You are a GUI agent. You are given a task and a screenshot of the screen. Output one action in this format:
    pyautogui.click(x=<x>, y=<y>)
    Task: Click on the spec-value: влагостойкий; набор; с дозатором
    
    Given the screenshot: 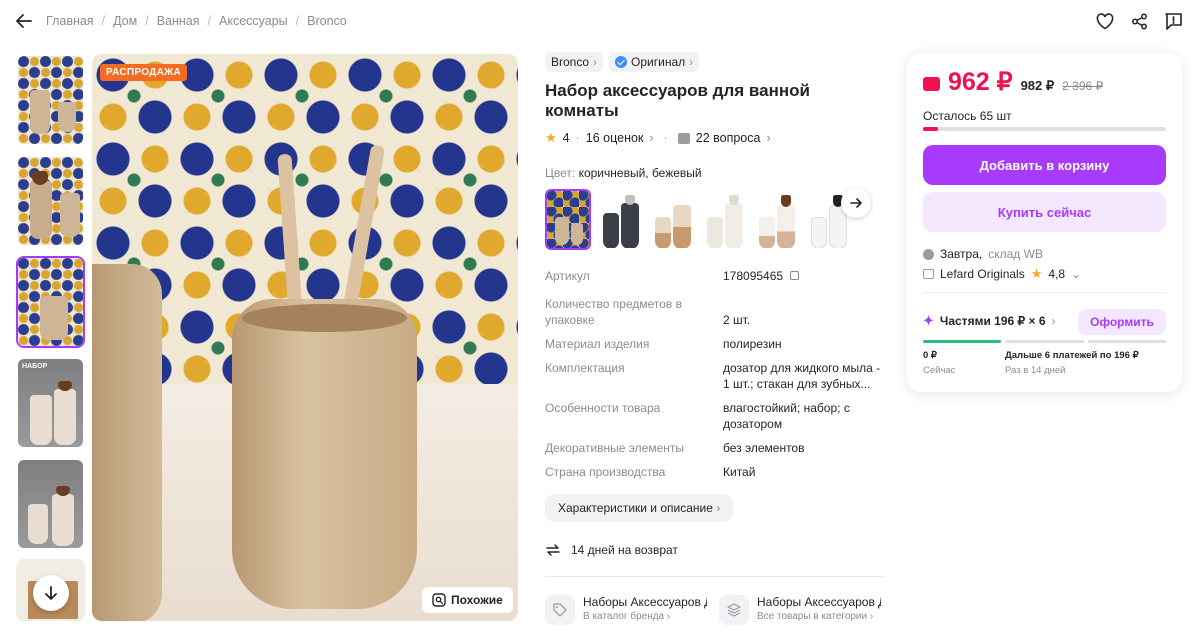 What is the action you would take?
    pyautogui.click(x=786, y=416)
    